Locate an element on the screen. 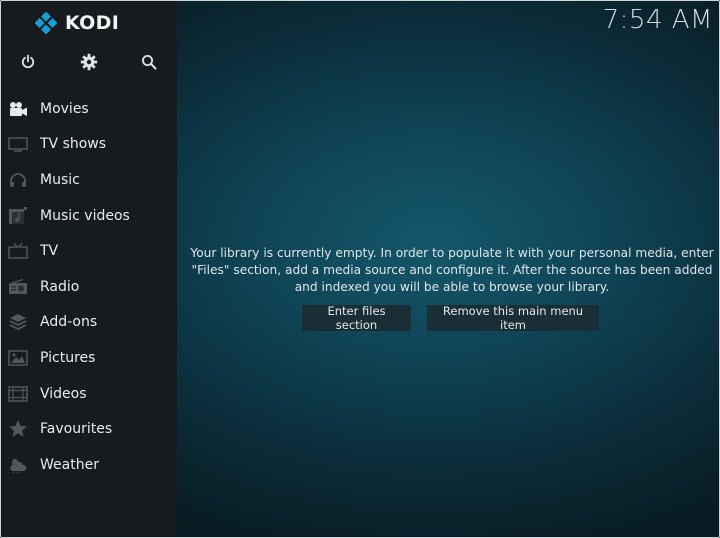 The height and width of the screenshot is (538, 720). gear-icon is located at coordinates (89, 62).